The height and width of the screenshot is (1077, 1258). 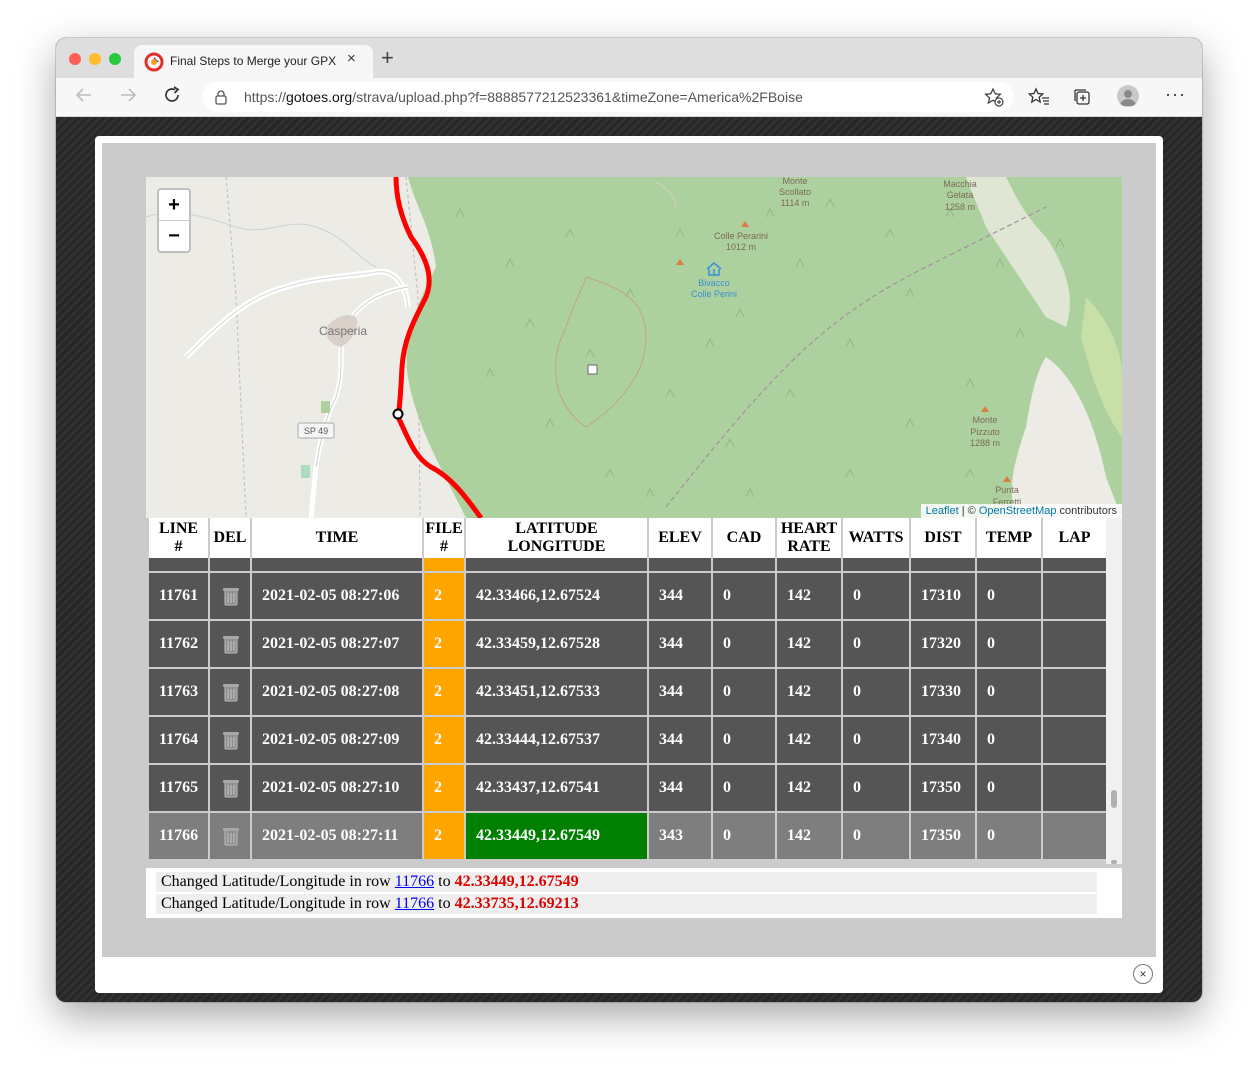 I want to click on header-latlon: LATITUDE LONGITUDE, so click(x=556, y=538).